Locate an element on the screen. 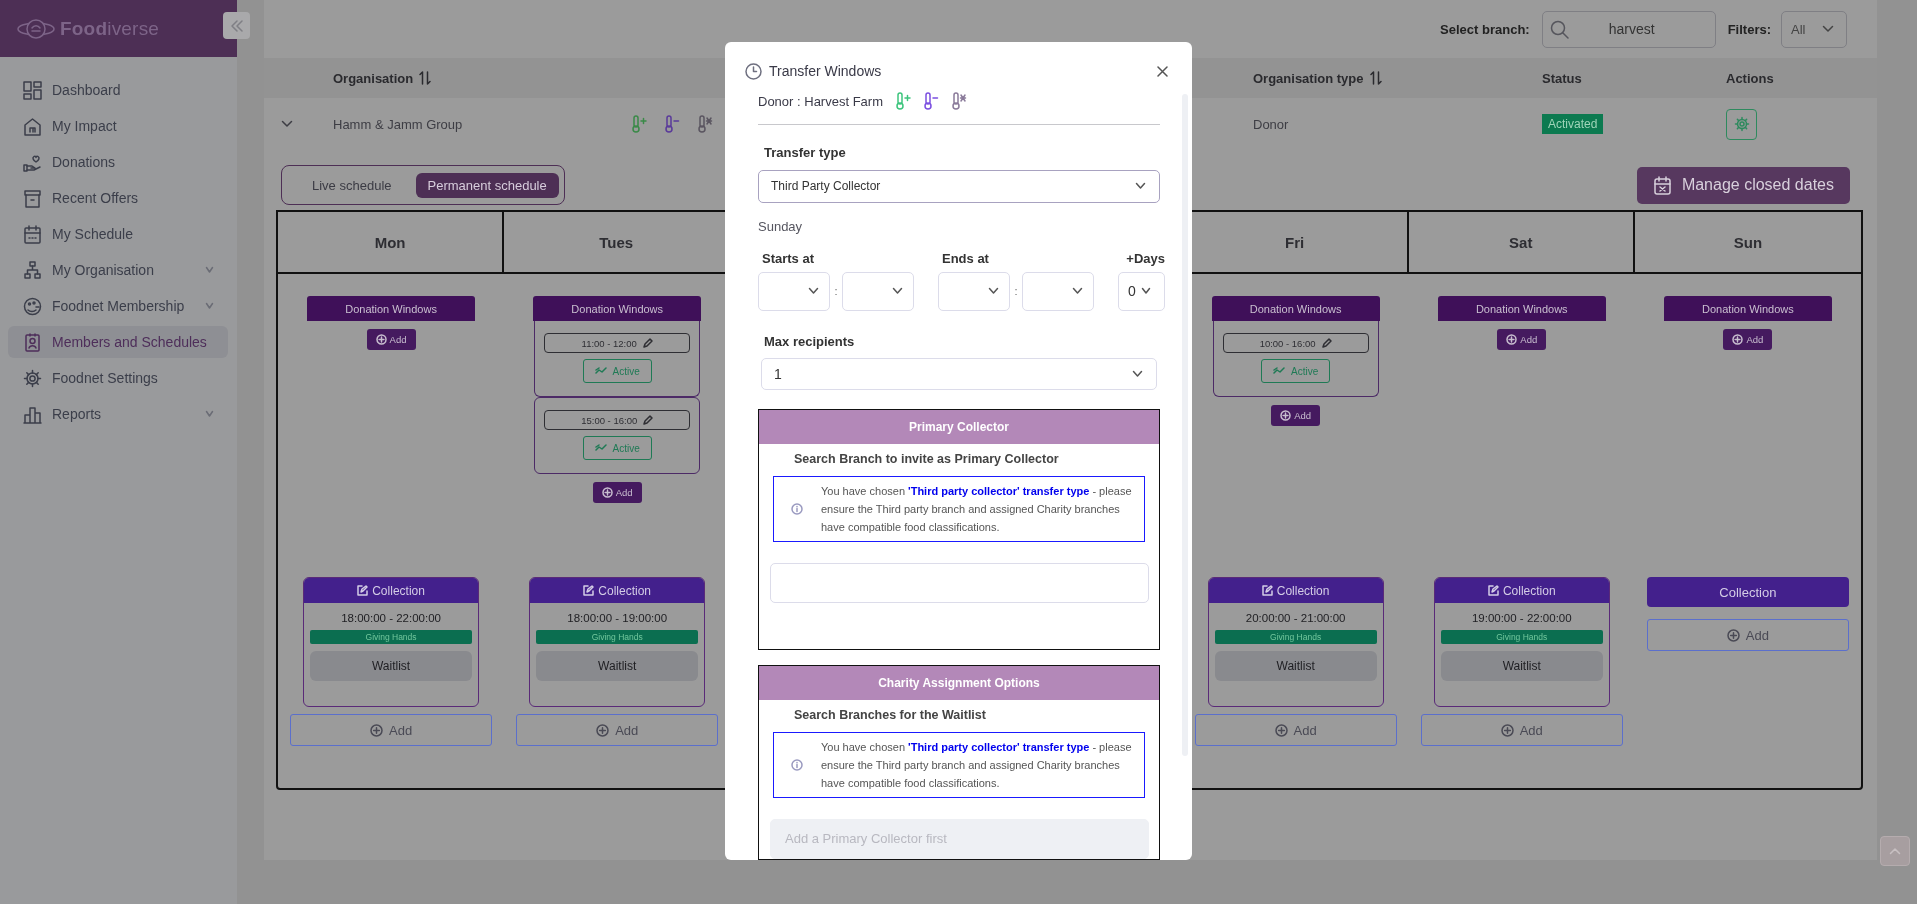  field-label: +Days is located at coordinates (1145, 258).